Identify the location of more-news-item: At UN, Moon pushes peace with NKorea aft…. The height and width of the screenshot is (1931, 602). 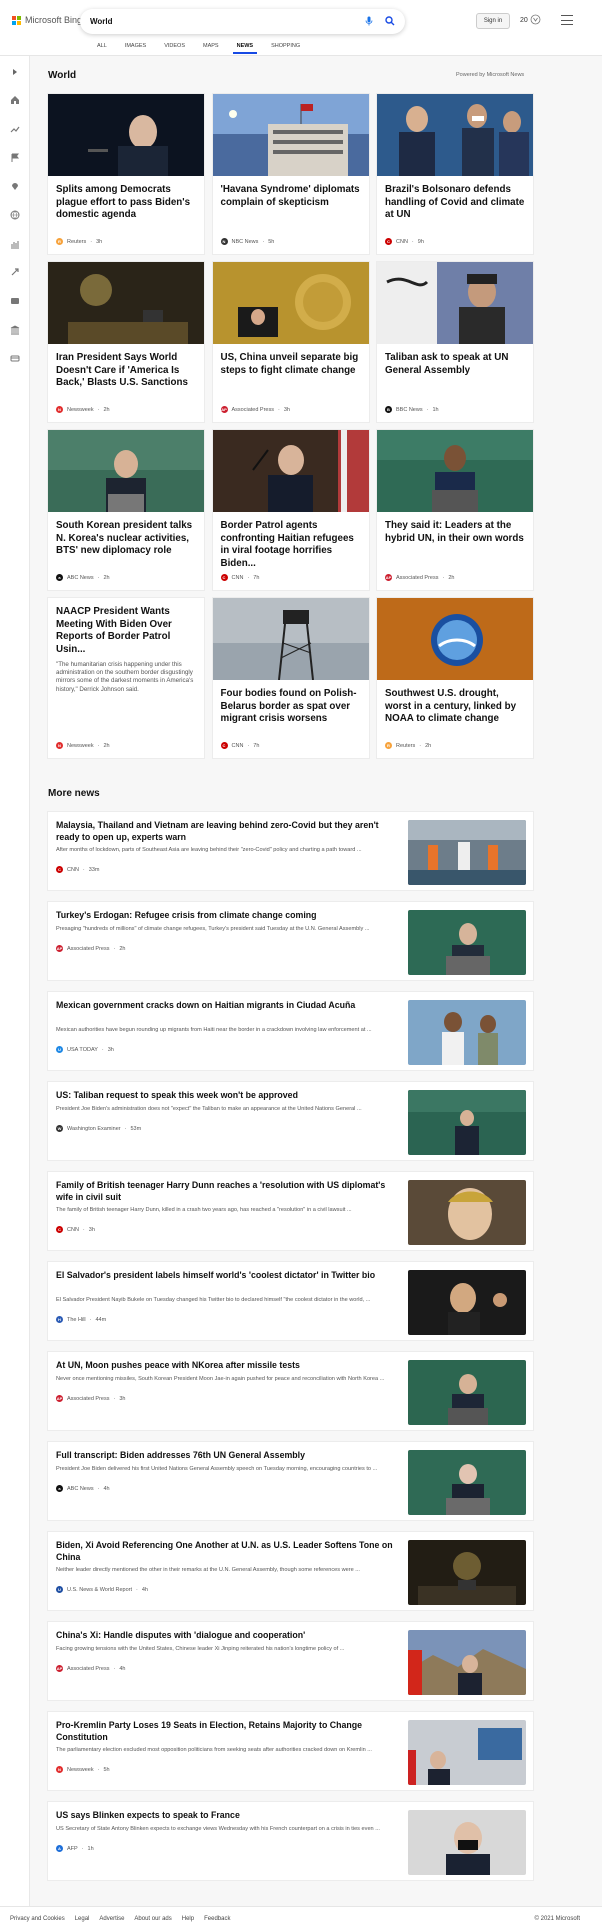
(290, 1391).